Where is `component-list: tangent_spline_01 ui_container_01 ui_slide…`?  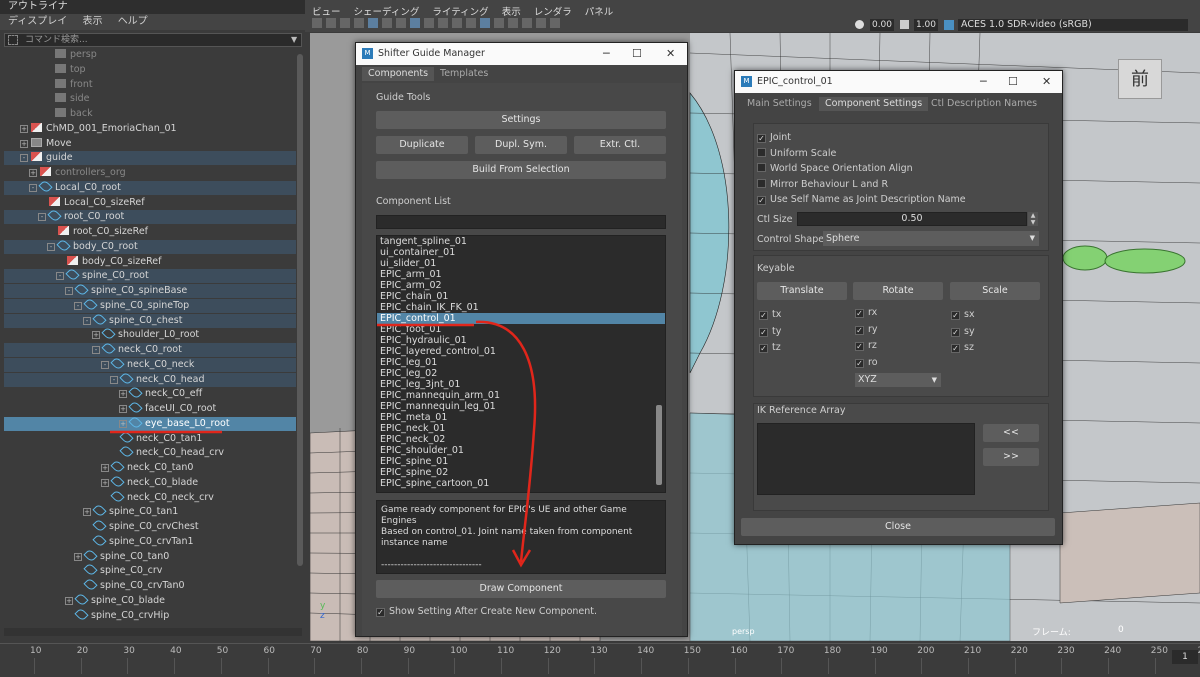
component-list: tangent_spline_01 ui_container_01 ui_slide… is located at coordinates (521, 364).